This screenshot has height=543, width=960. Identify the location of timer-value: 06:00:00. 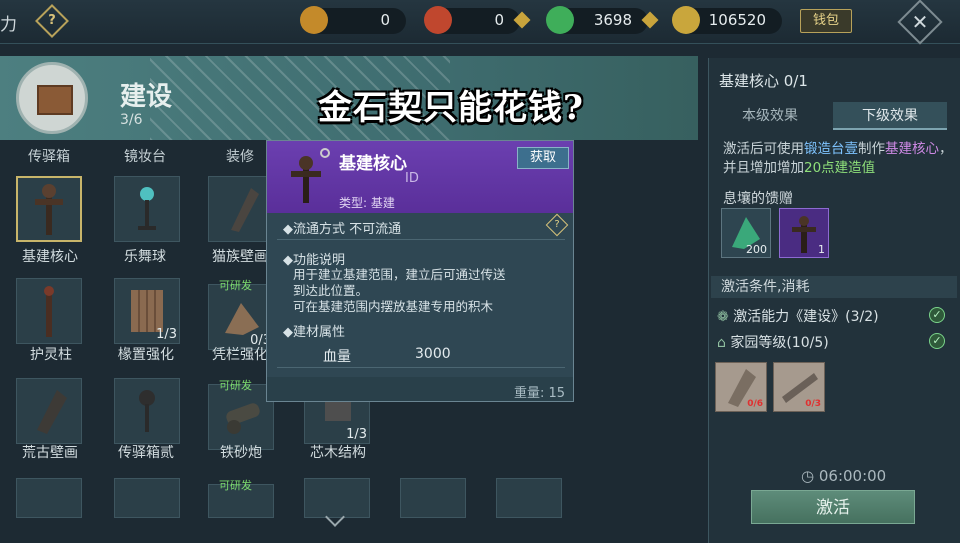
(852, 476).